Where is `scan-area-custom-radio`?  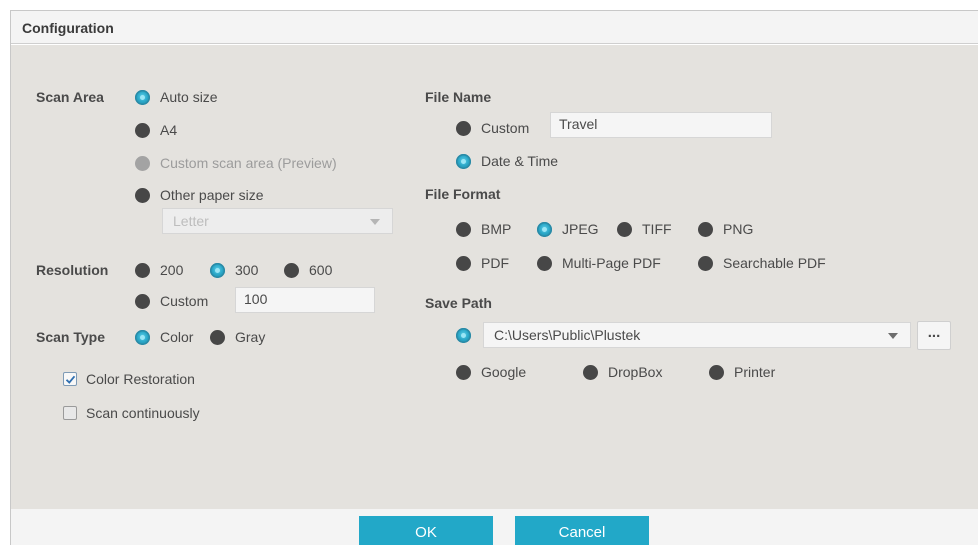 scan-area-custom-radio is located at coordinates (142, 163).